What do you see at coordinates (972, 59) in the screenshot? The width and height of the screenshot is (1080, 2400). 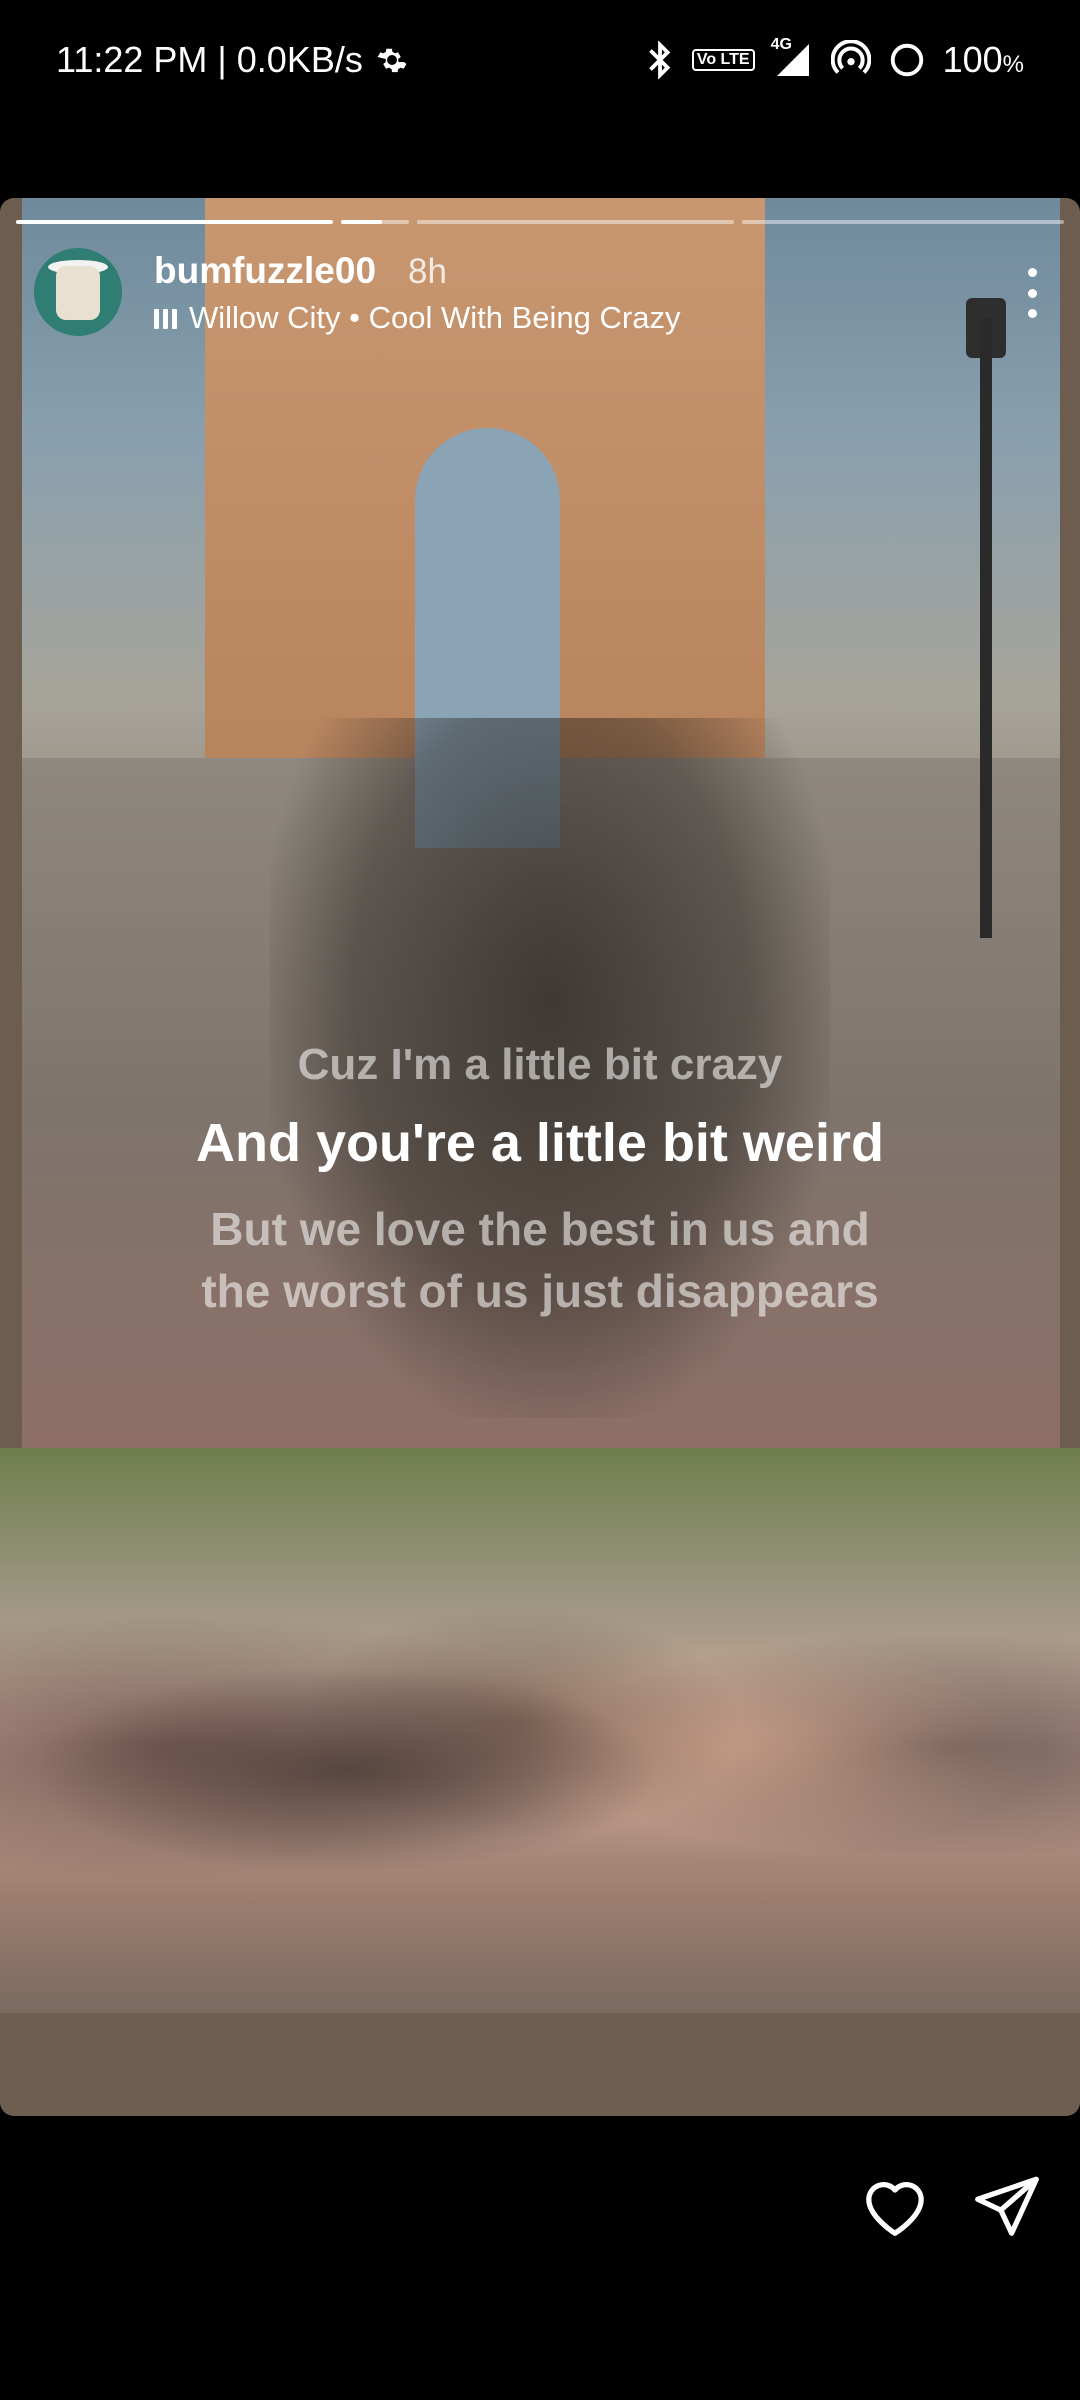 I see `battery-percent: 100` at bounding box center [972, 59].